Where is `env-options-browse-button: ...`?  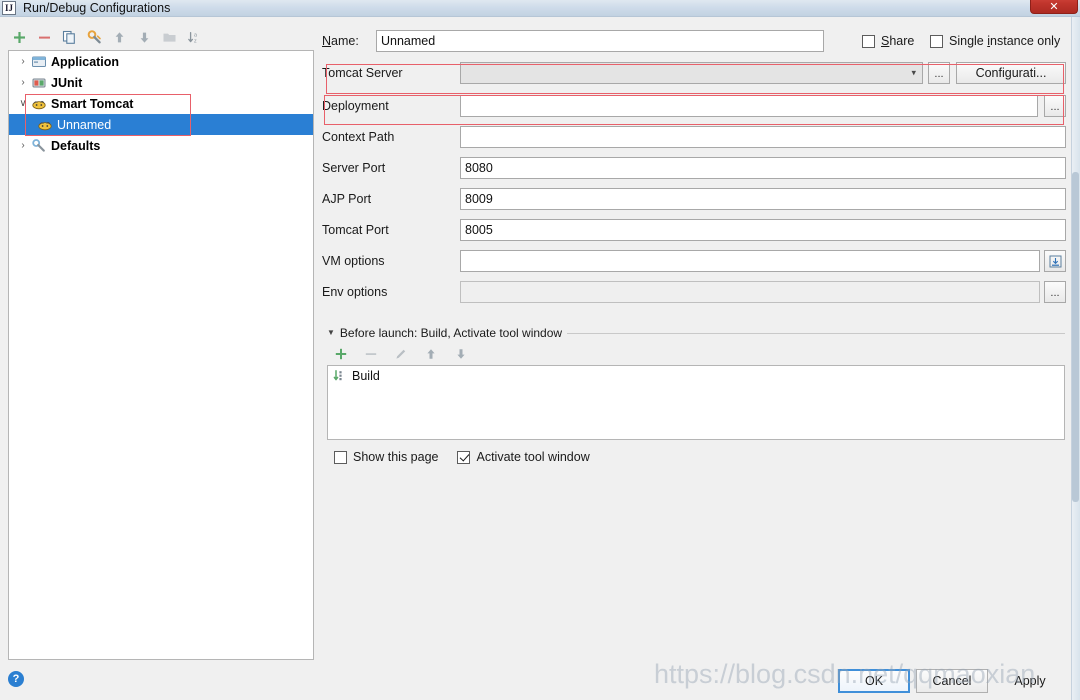 env-options-browse-button: ... is located at coordinates (1055, 292).